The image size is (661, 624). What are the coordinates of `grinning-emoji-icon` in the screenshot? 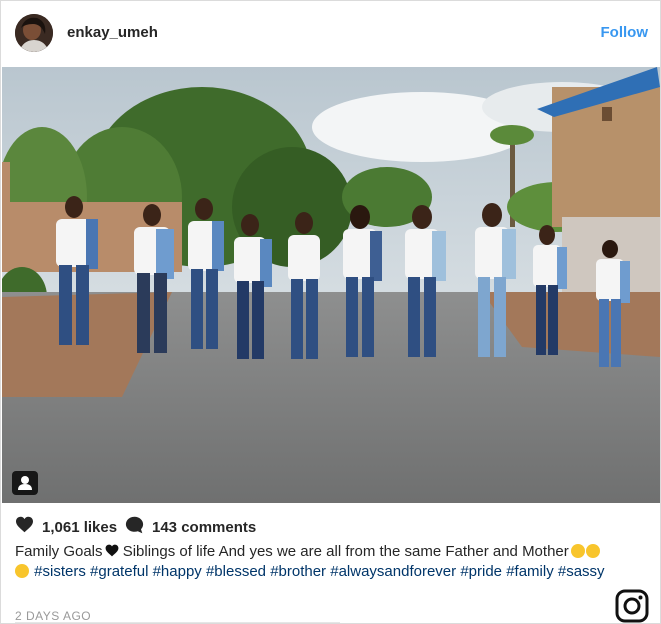 It's located at (577, 551).